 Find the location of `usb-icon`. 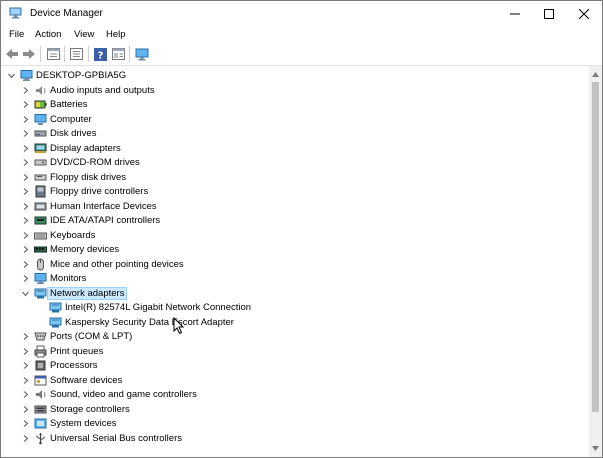

usb-icon is located at coordinates (40, 438).